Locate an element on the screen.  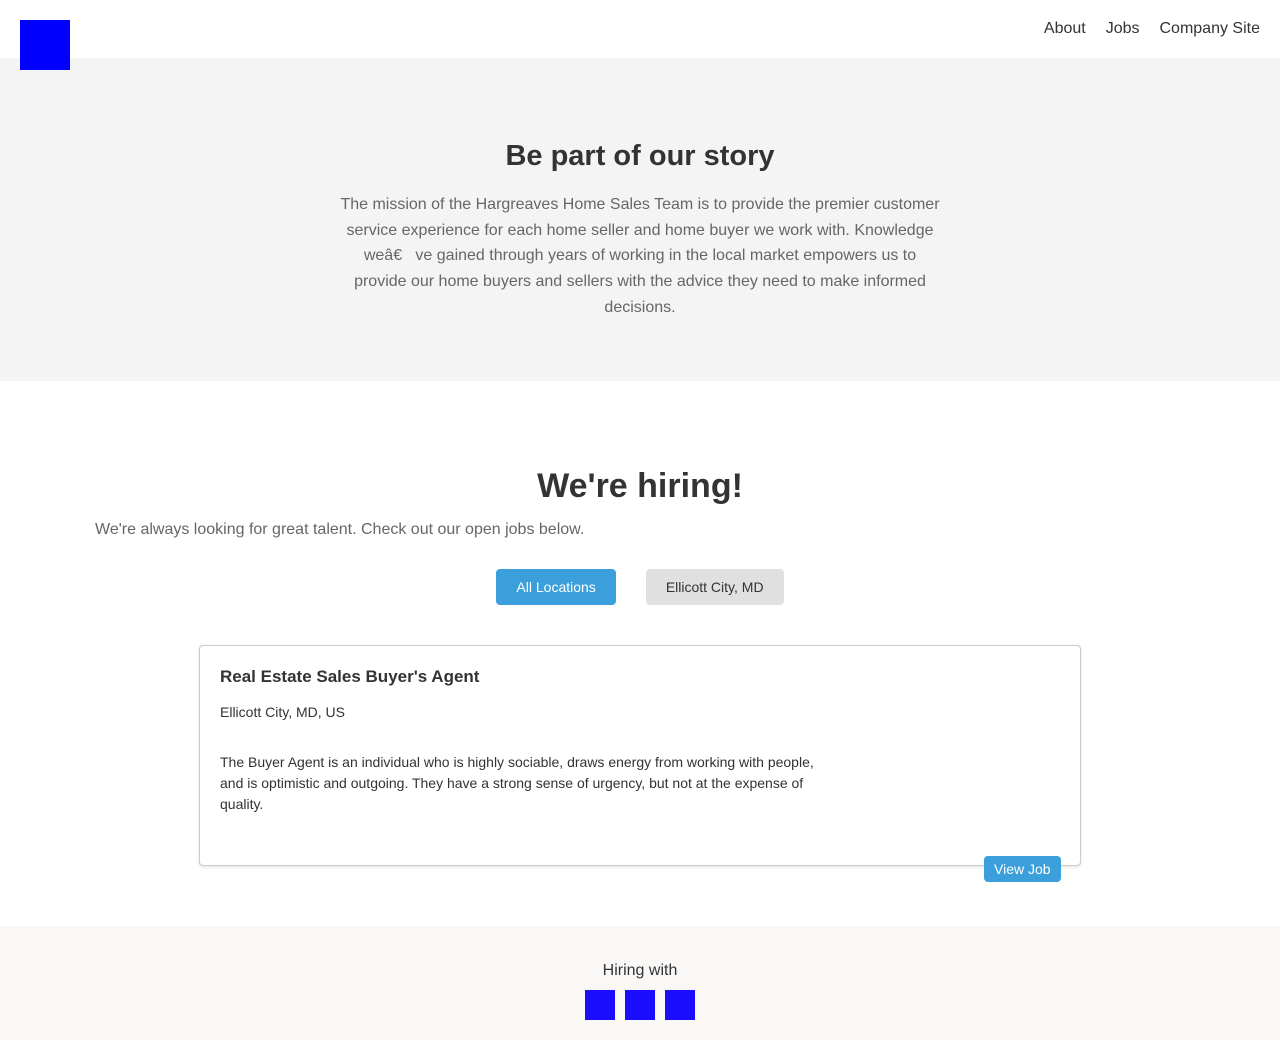
view-job-button: View Job is located at coordinates (1022, 869).